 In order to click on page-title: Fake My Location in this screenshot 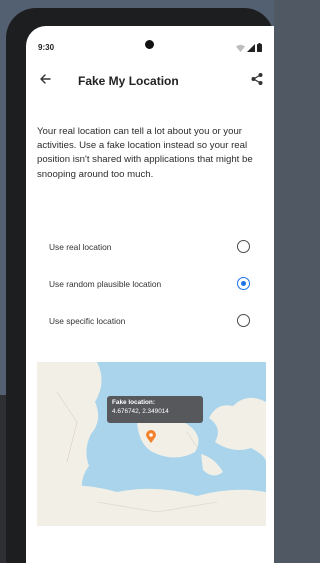, I will do `click(128, 81)`.